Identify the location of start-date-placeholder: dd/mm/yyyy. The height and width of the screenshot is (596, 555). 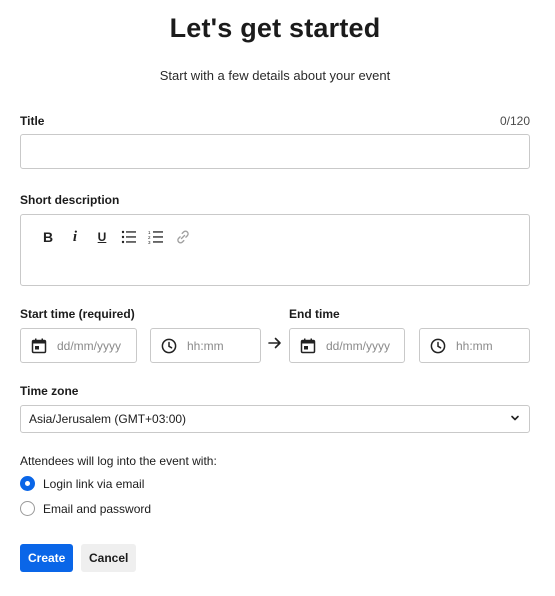
(89, 345).